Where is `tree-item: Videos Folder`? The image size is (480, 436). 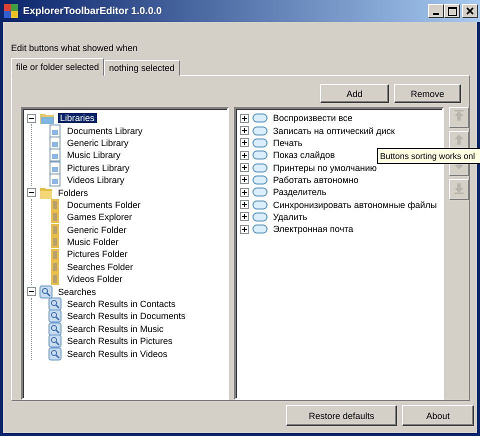 tree-item: Videos Folder is located at coordinates (94, 279).